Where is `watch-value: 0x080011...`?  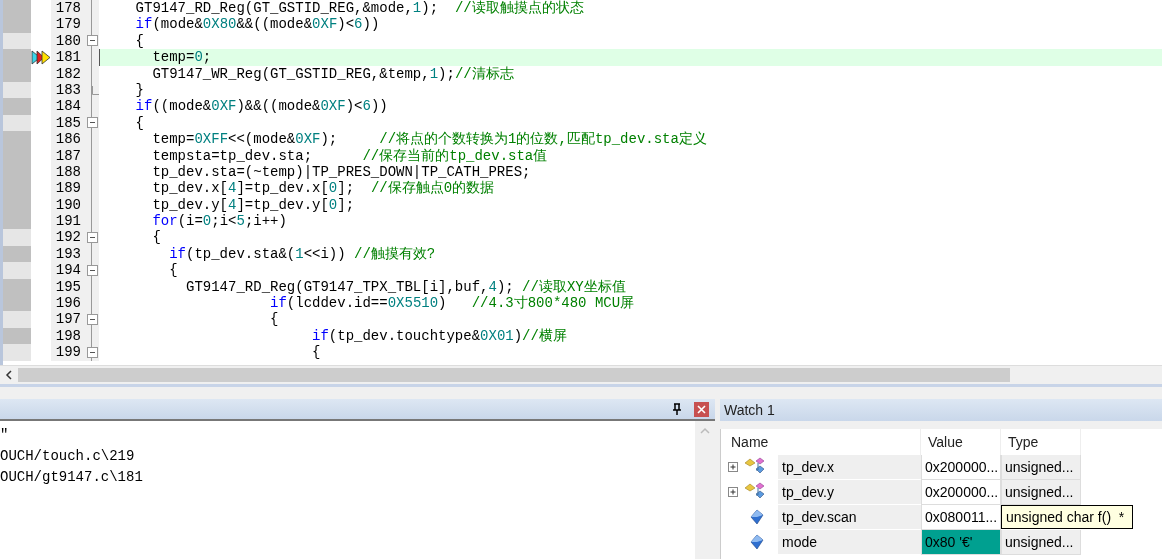
watch-value: 0x080011... is located at coordinates (961, 517).